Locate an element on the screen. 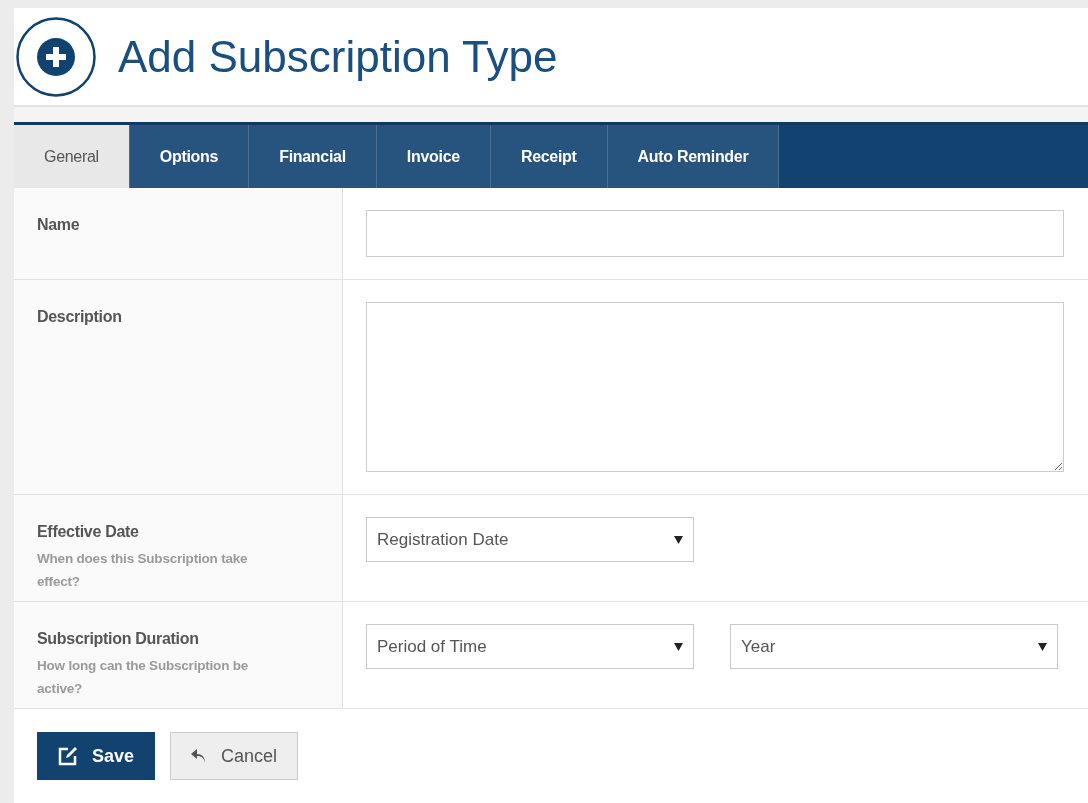 This screenshot has height=803, width=1088. cancel-button: Cancel is located at coordinates (234, 756).